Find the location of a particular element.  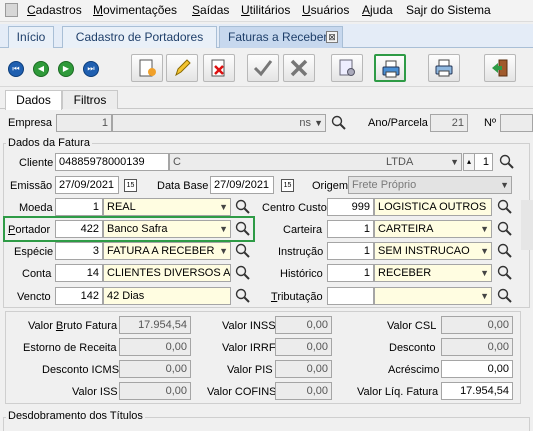

acrescimo-label: Acréscimo is located at coordinates (414, 370).